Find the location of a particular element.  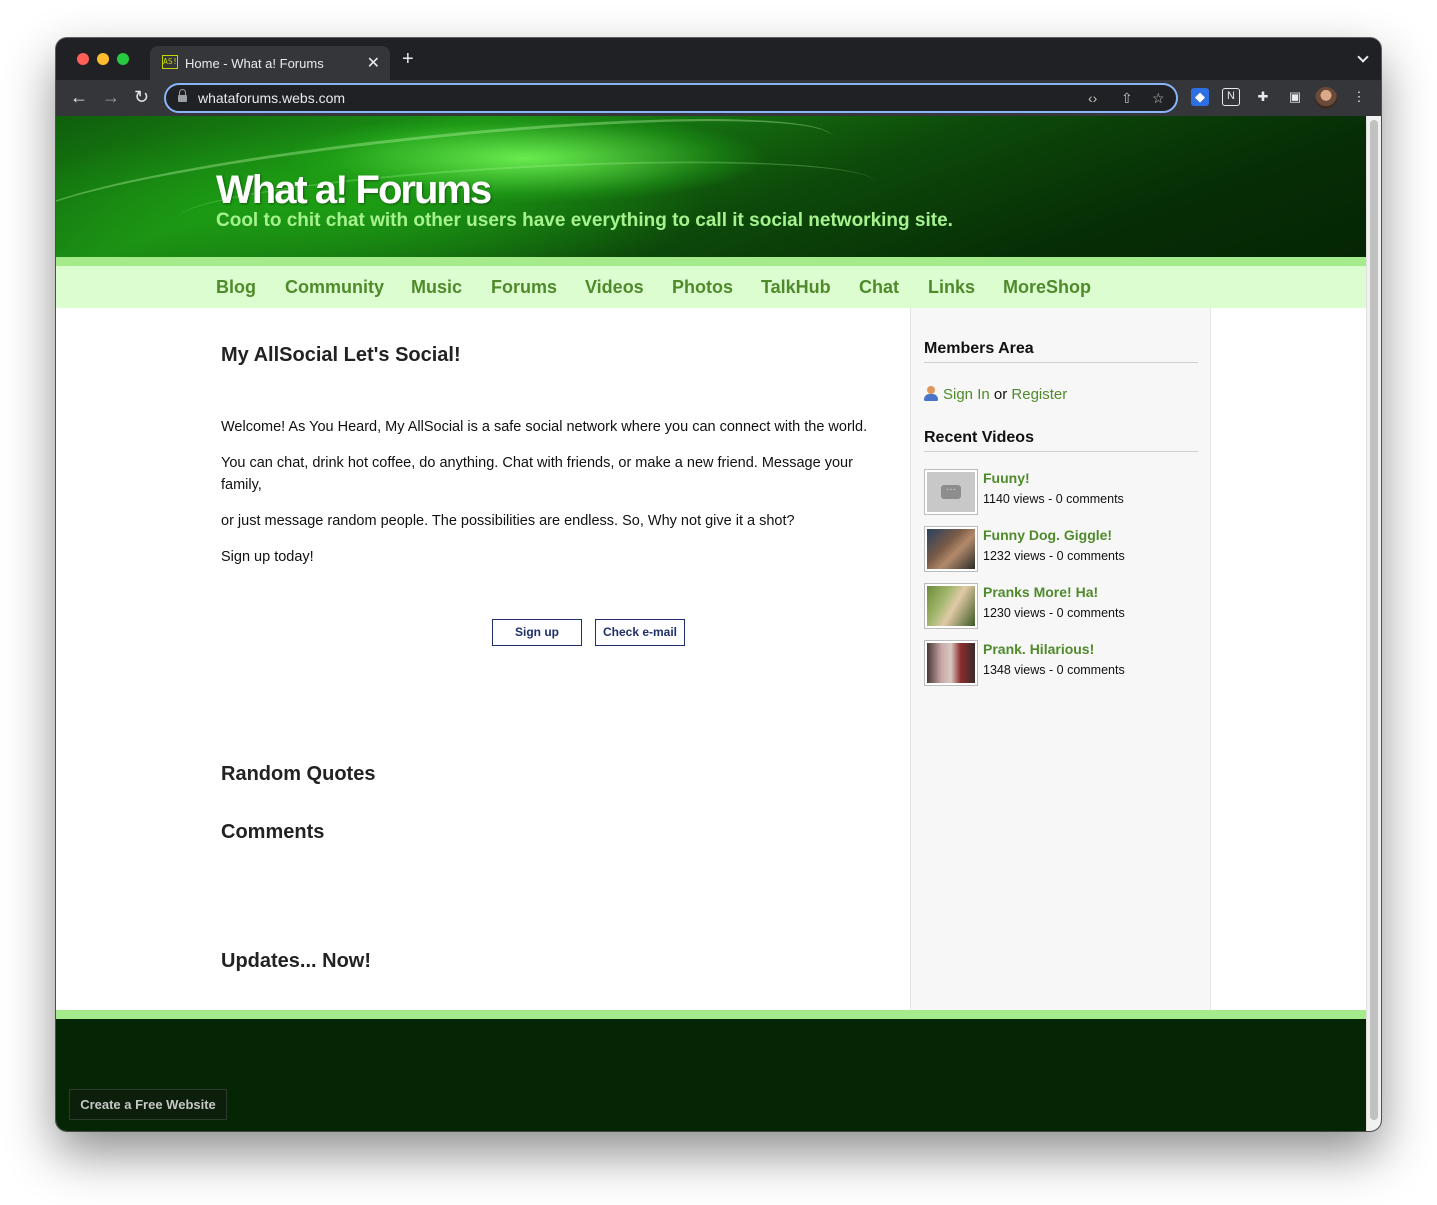

browser-tab: AS! Home - What a! Forums ✕ is located at coordinates (270, 63).